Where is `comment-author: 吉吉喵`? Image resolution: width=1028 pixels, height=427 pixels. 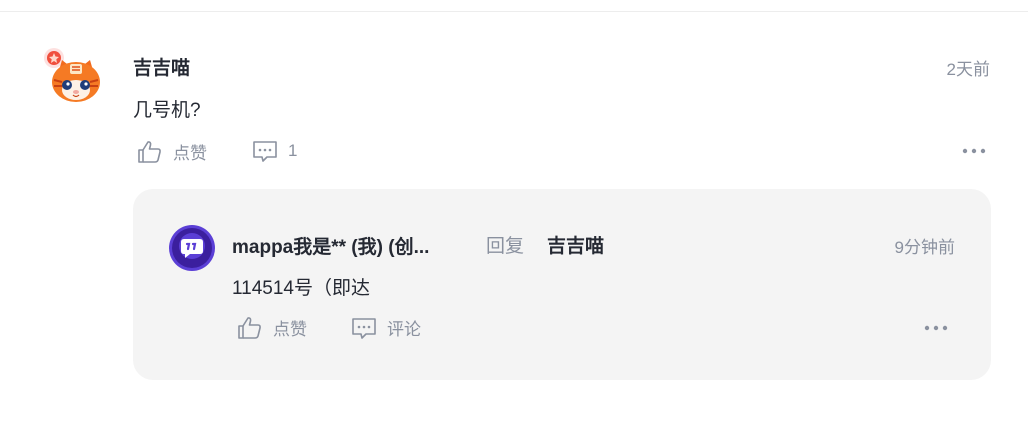 comment-author: 吉吉喵 is located at coordinates (161, 66).